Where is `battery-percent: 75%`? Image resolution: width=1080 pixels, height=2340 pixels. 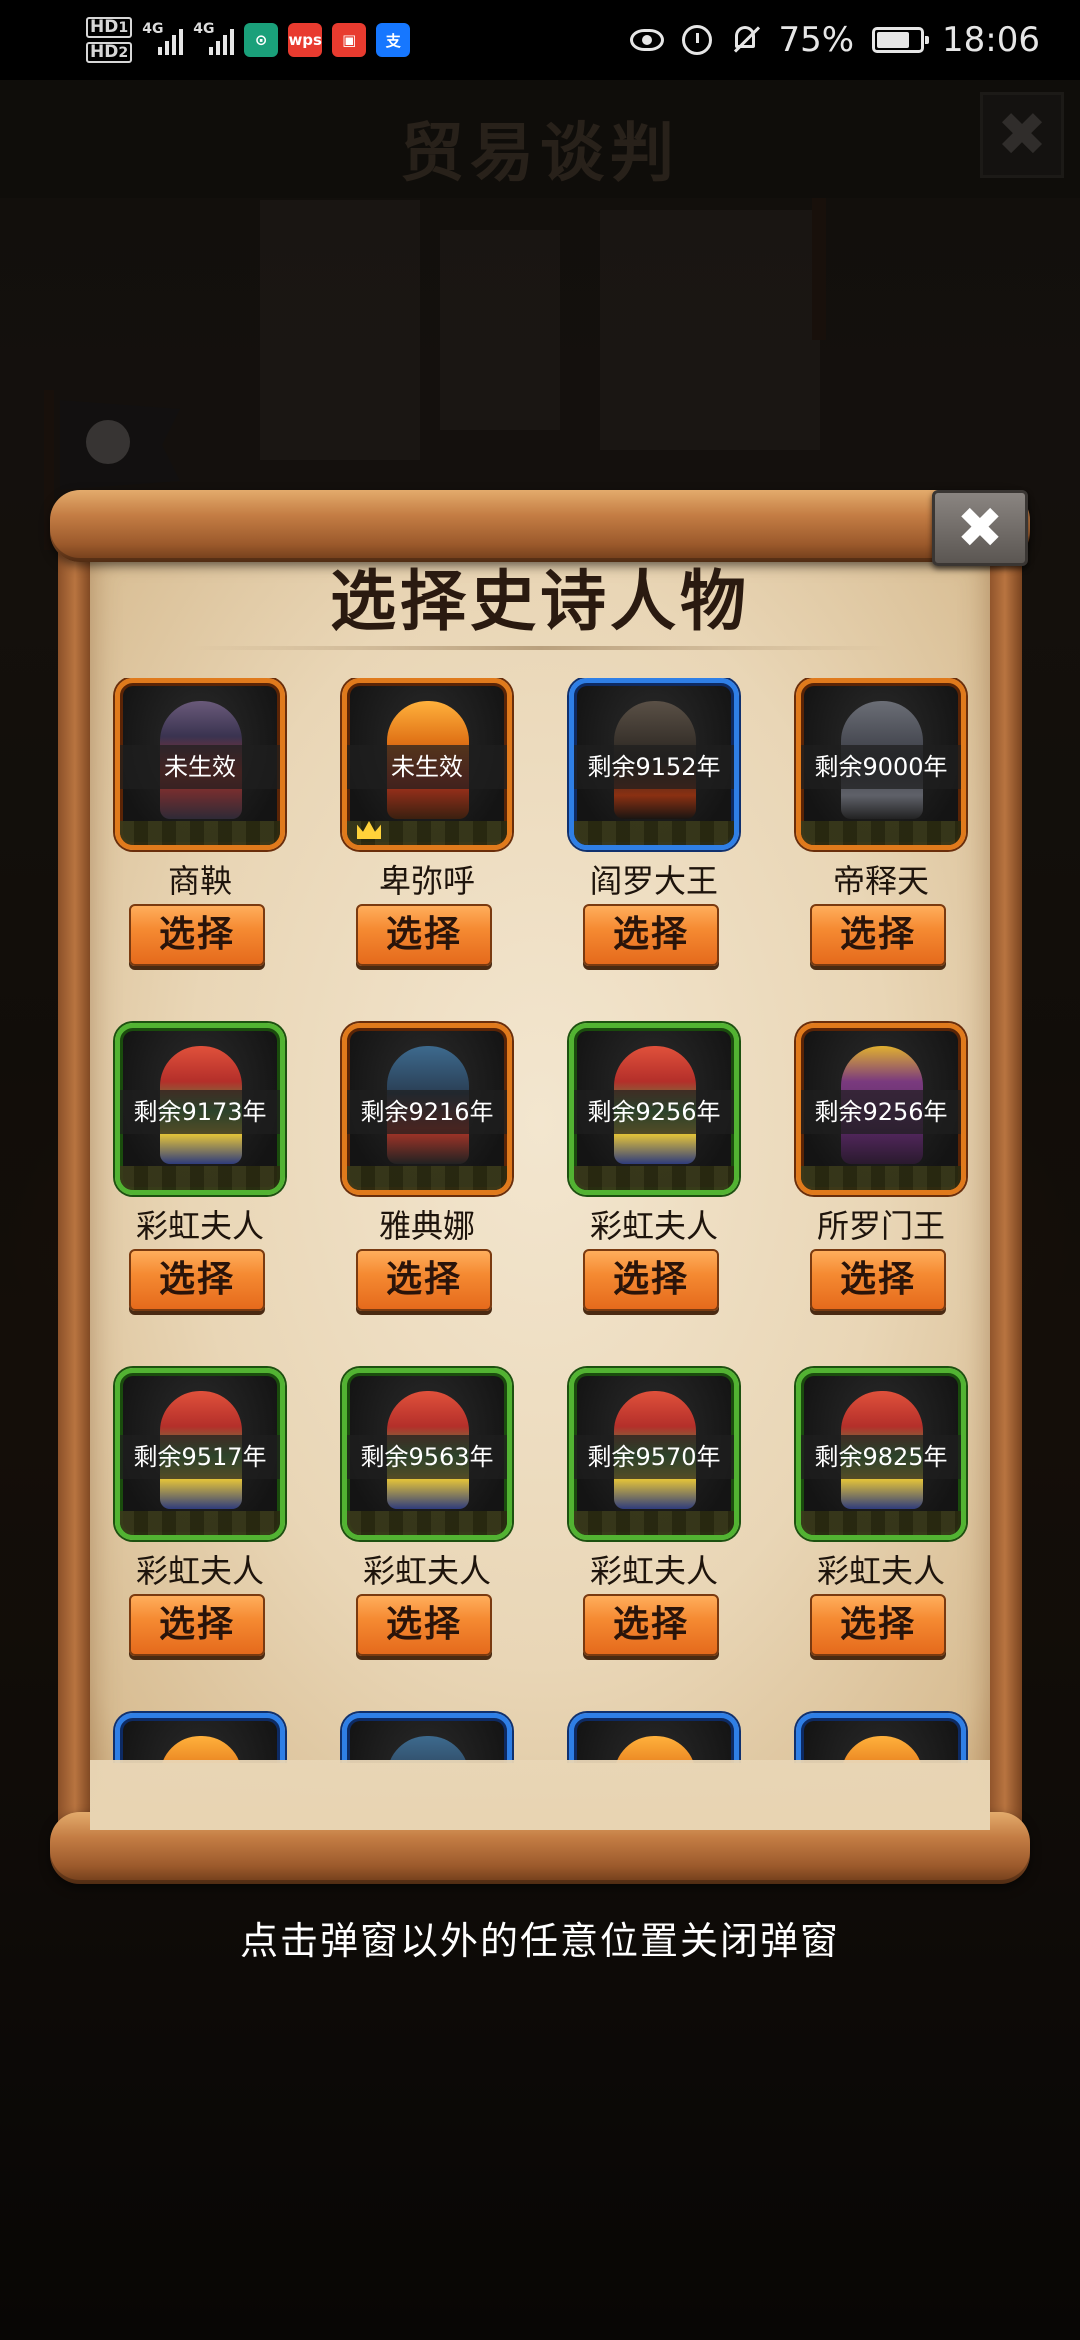
battery-percent: 75% is located at coordinates (816, 40).